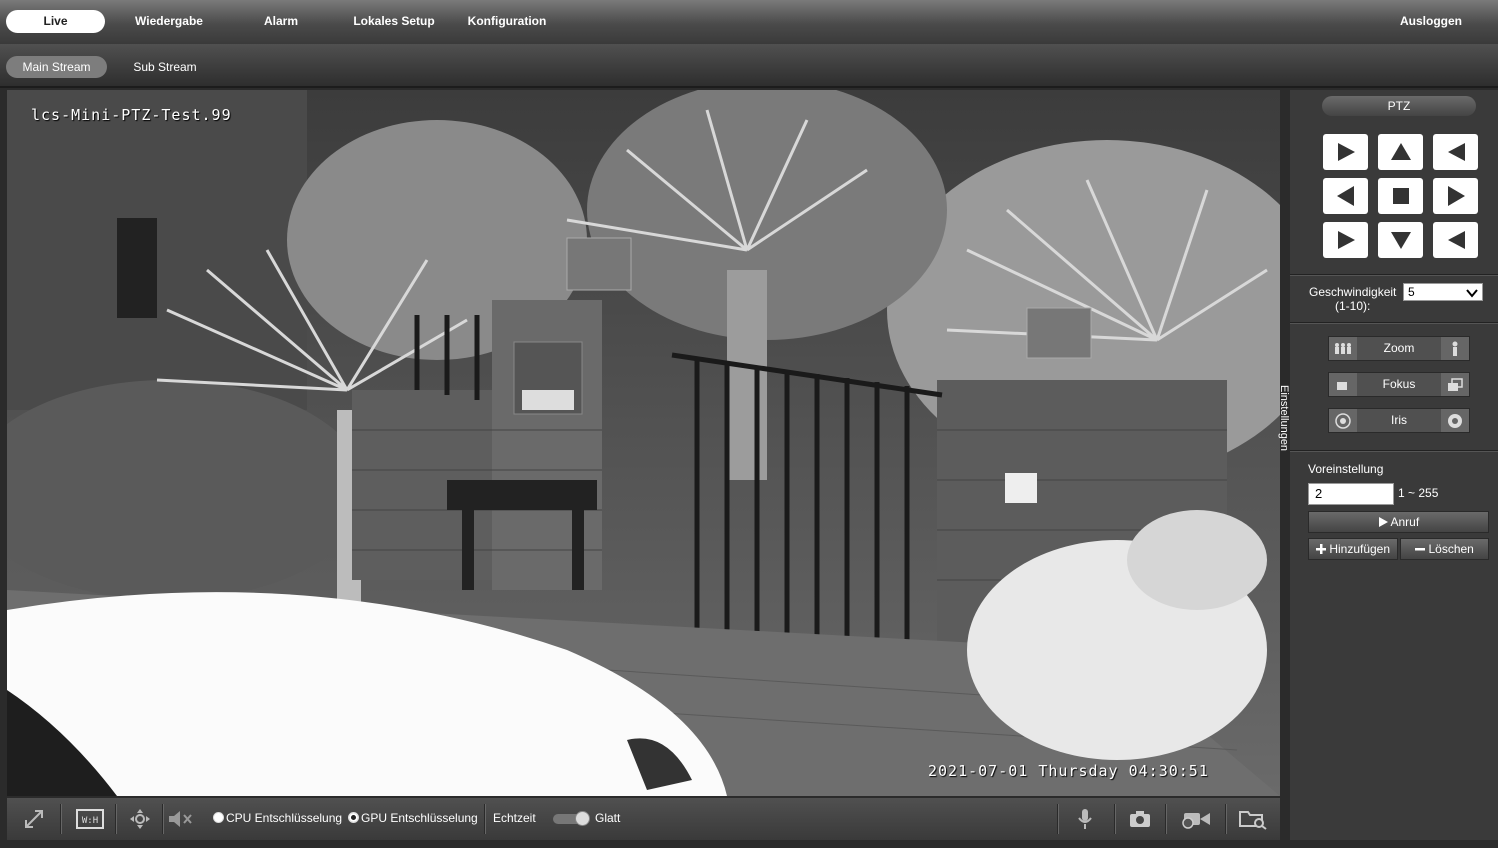  I want to click on iris-open-icon, so click(1455, 420).